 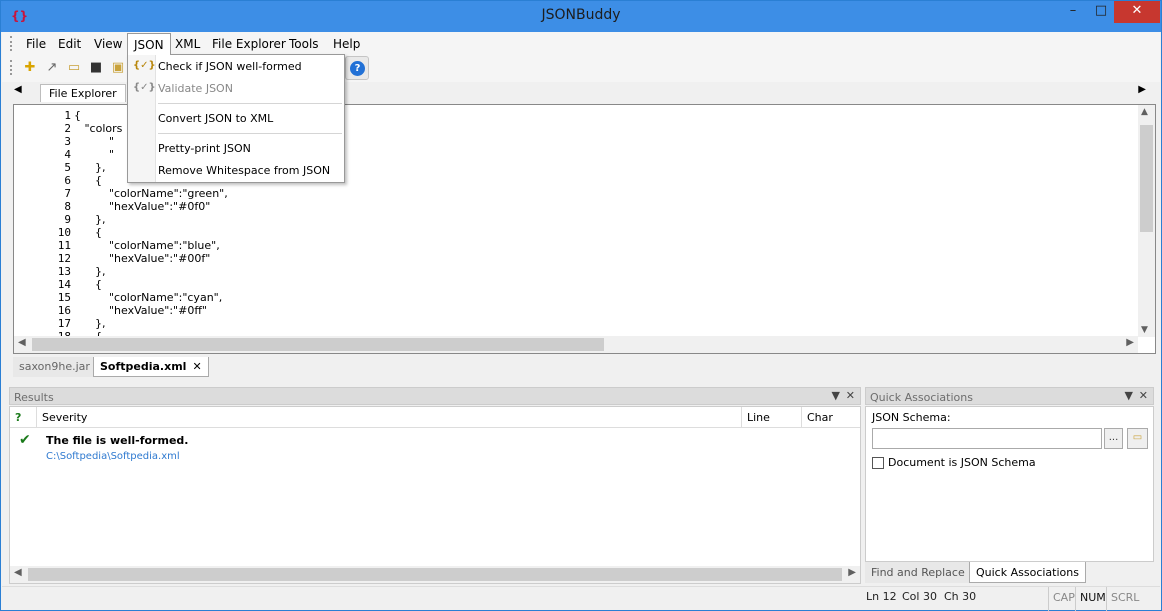 What do you see at coordinates (144, 87) in the screenshot?
I see `validate-json-icon: {✓}` at bounding box center [144, 87].